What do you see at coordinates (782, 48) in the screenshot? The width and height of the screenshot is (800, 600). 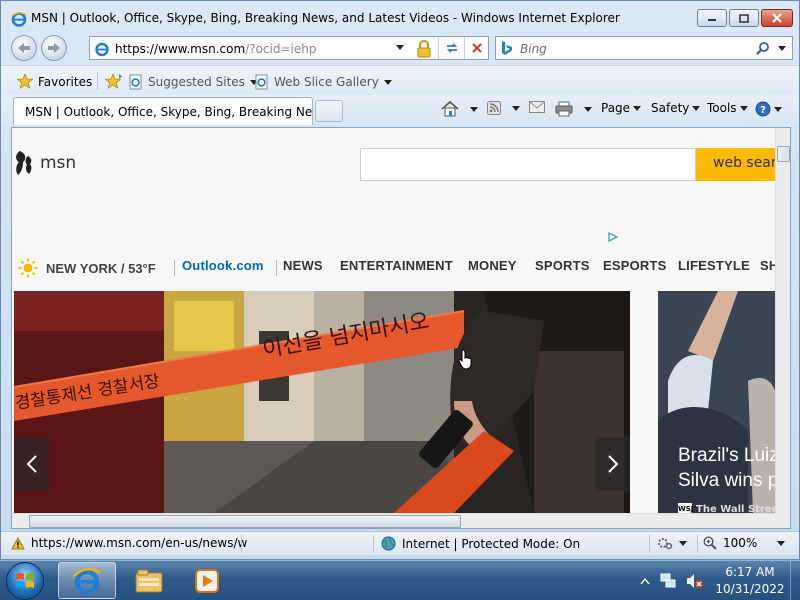 I see `search-dropdown-icon` at bounding box center [782, 48].